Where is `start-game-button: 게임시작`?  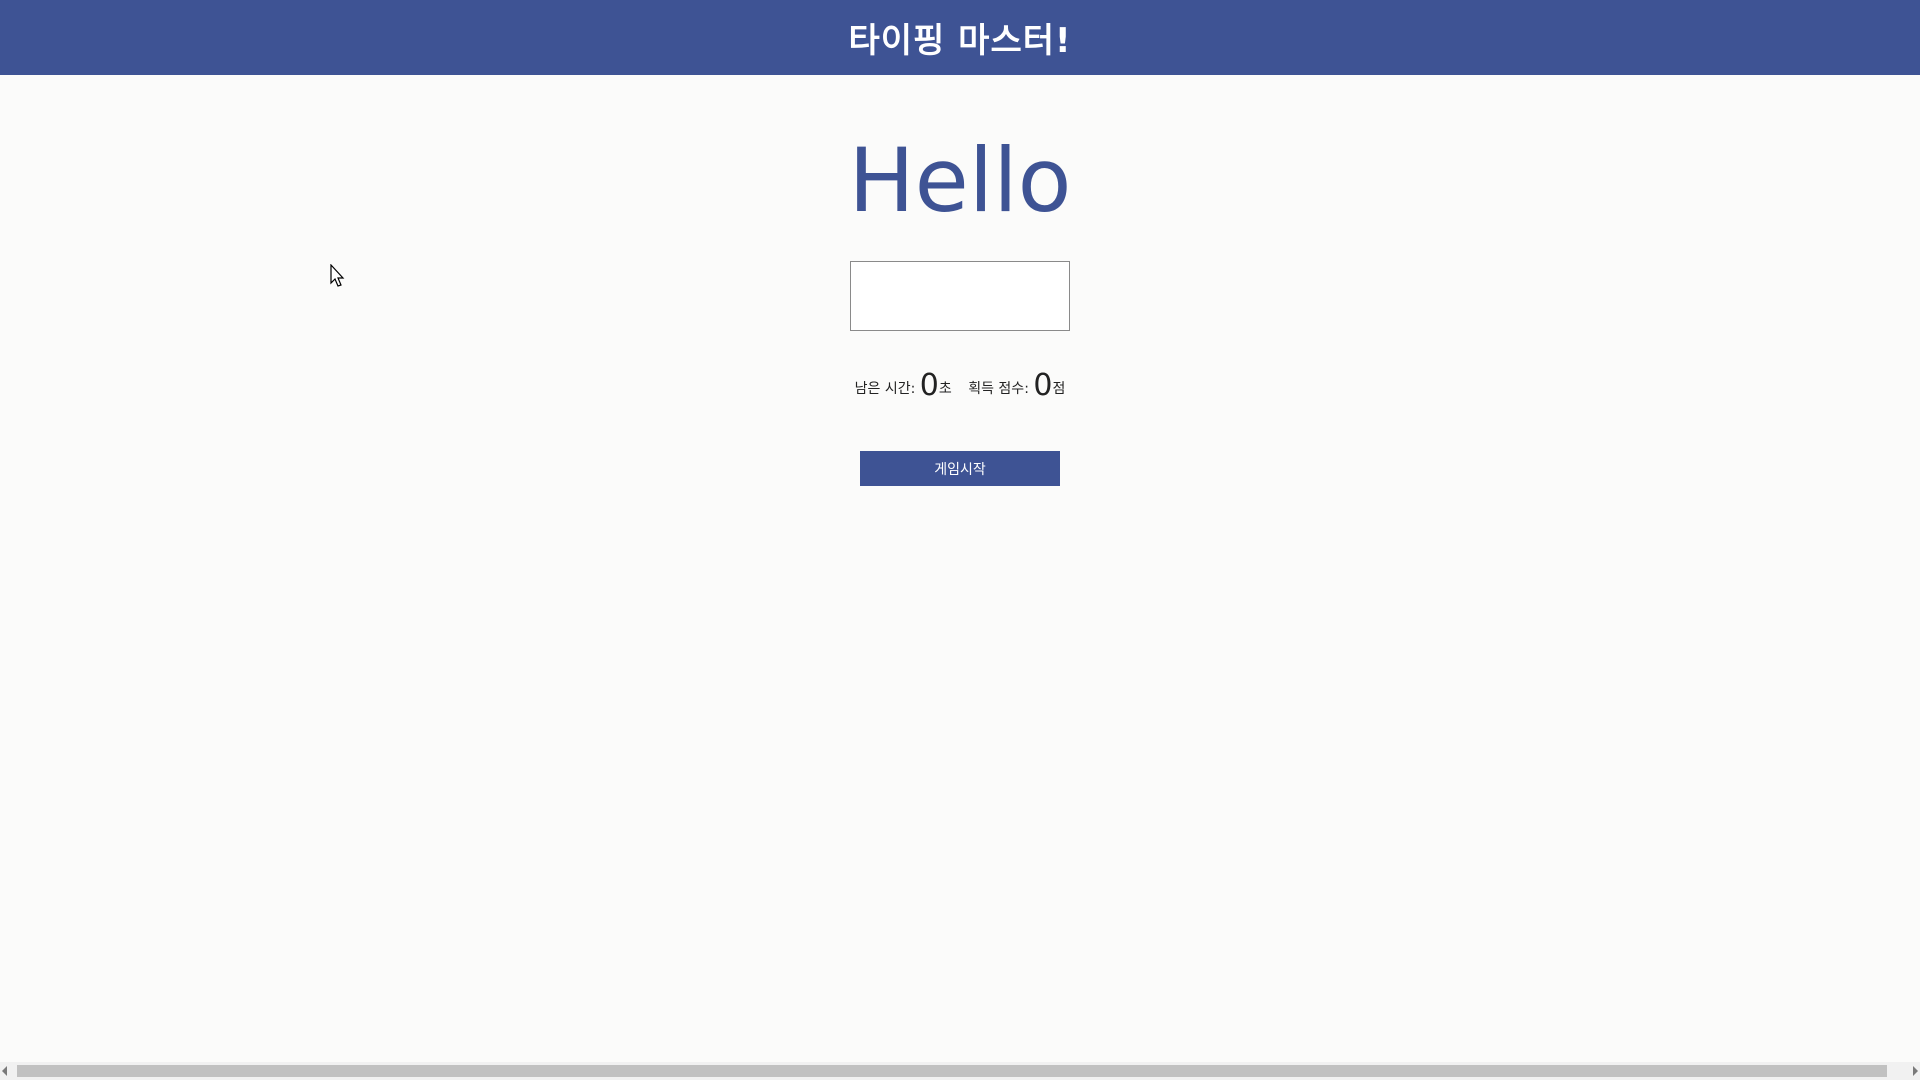
start-game-button: 게임시작 is located at coordinates (960, 468).